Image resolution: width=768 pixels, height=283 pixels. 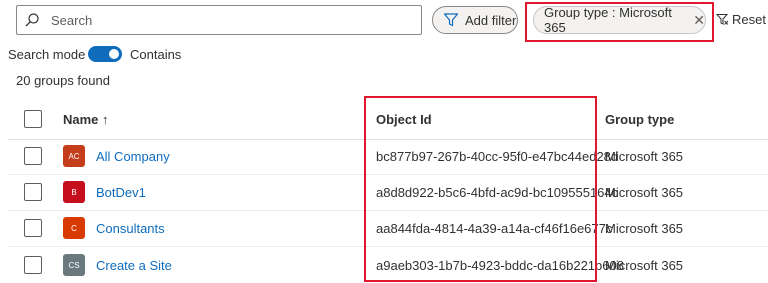 What do you see at coordinates (121, 192) in the screenshot?
I see `group-name-link: BotDev1` at bounding box center [121, 192].